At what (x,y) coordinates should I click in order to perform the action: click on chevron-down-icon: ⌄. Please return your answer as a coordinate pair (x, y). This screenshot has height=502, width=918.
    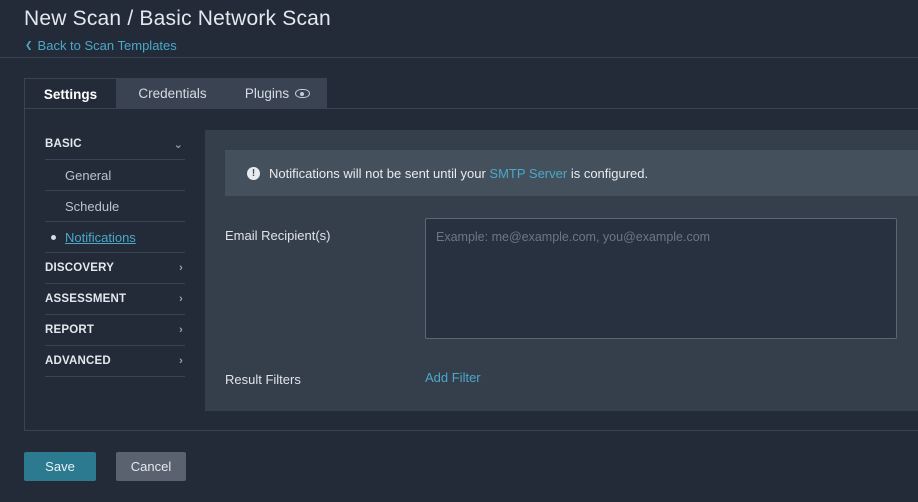
    Looking at the image, I should click on (178, 144).